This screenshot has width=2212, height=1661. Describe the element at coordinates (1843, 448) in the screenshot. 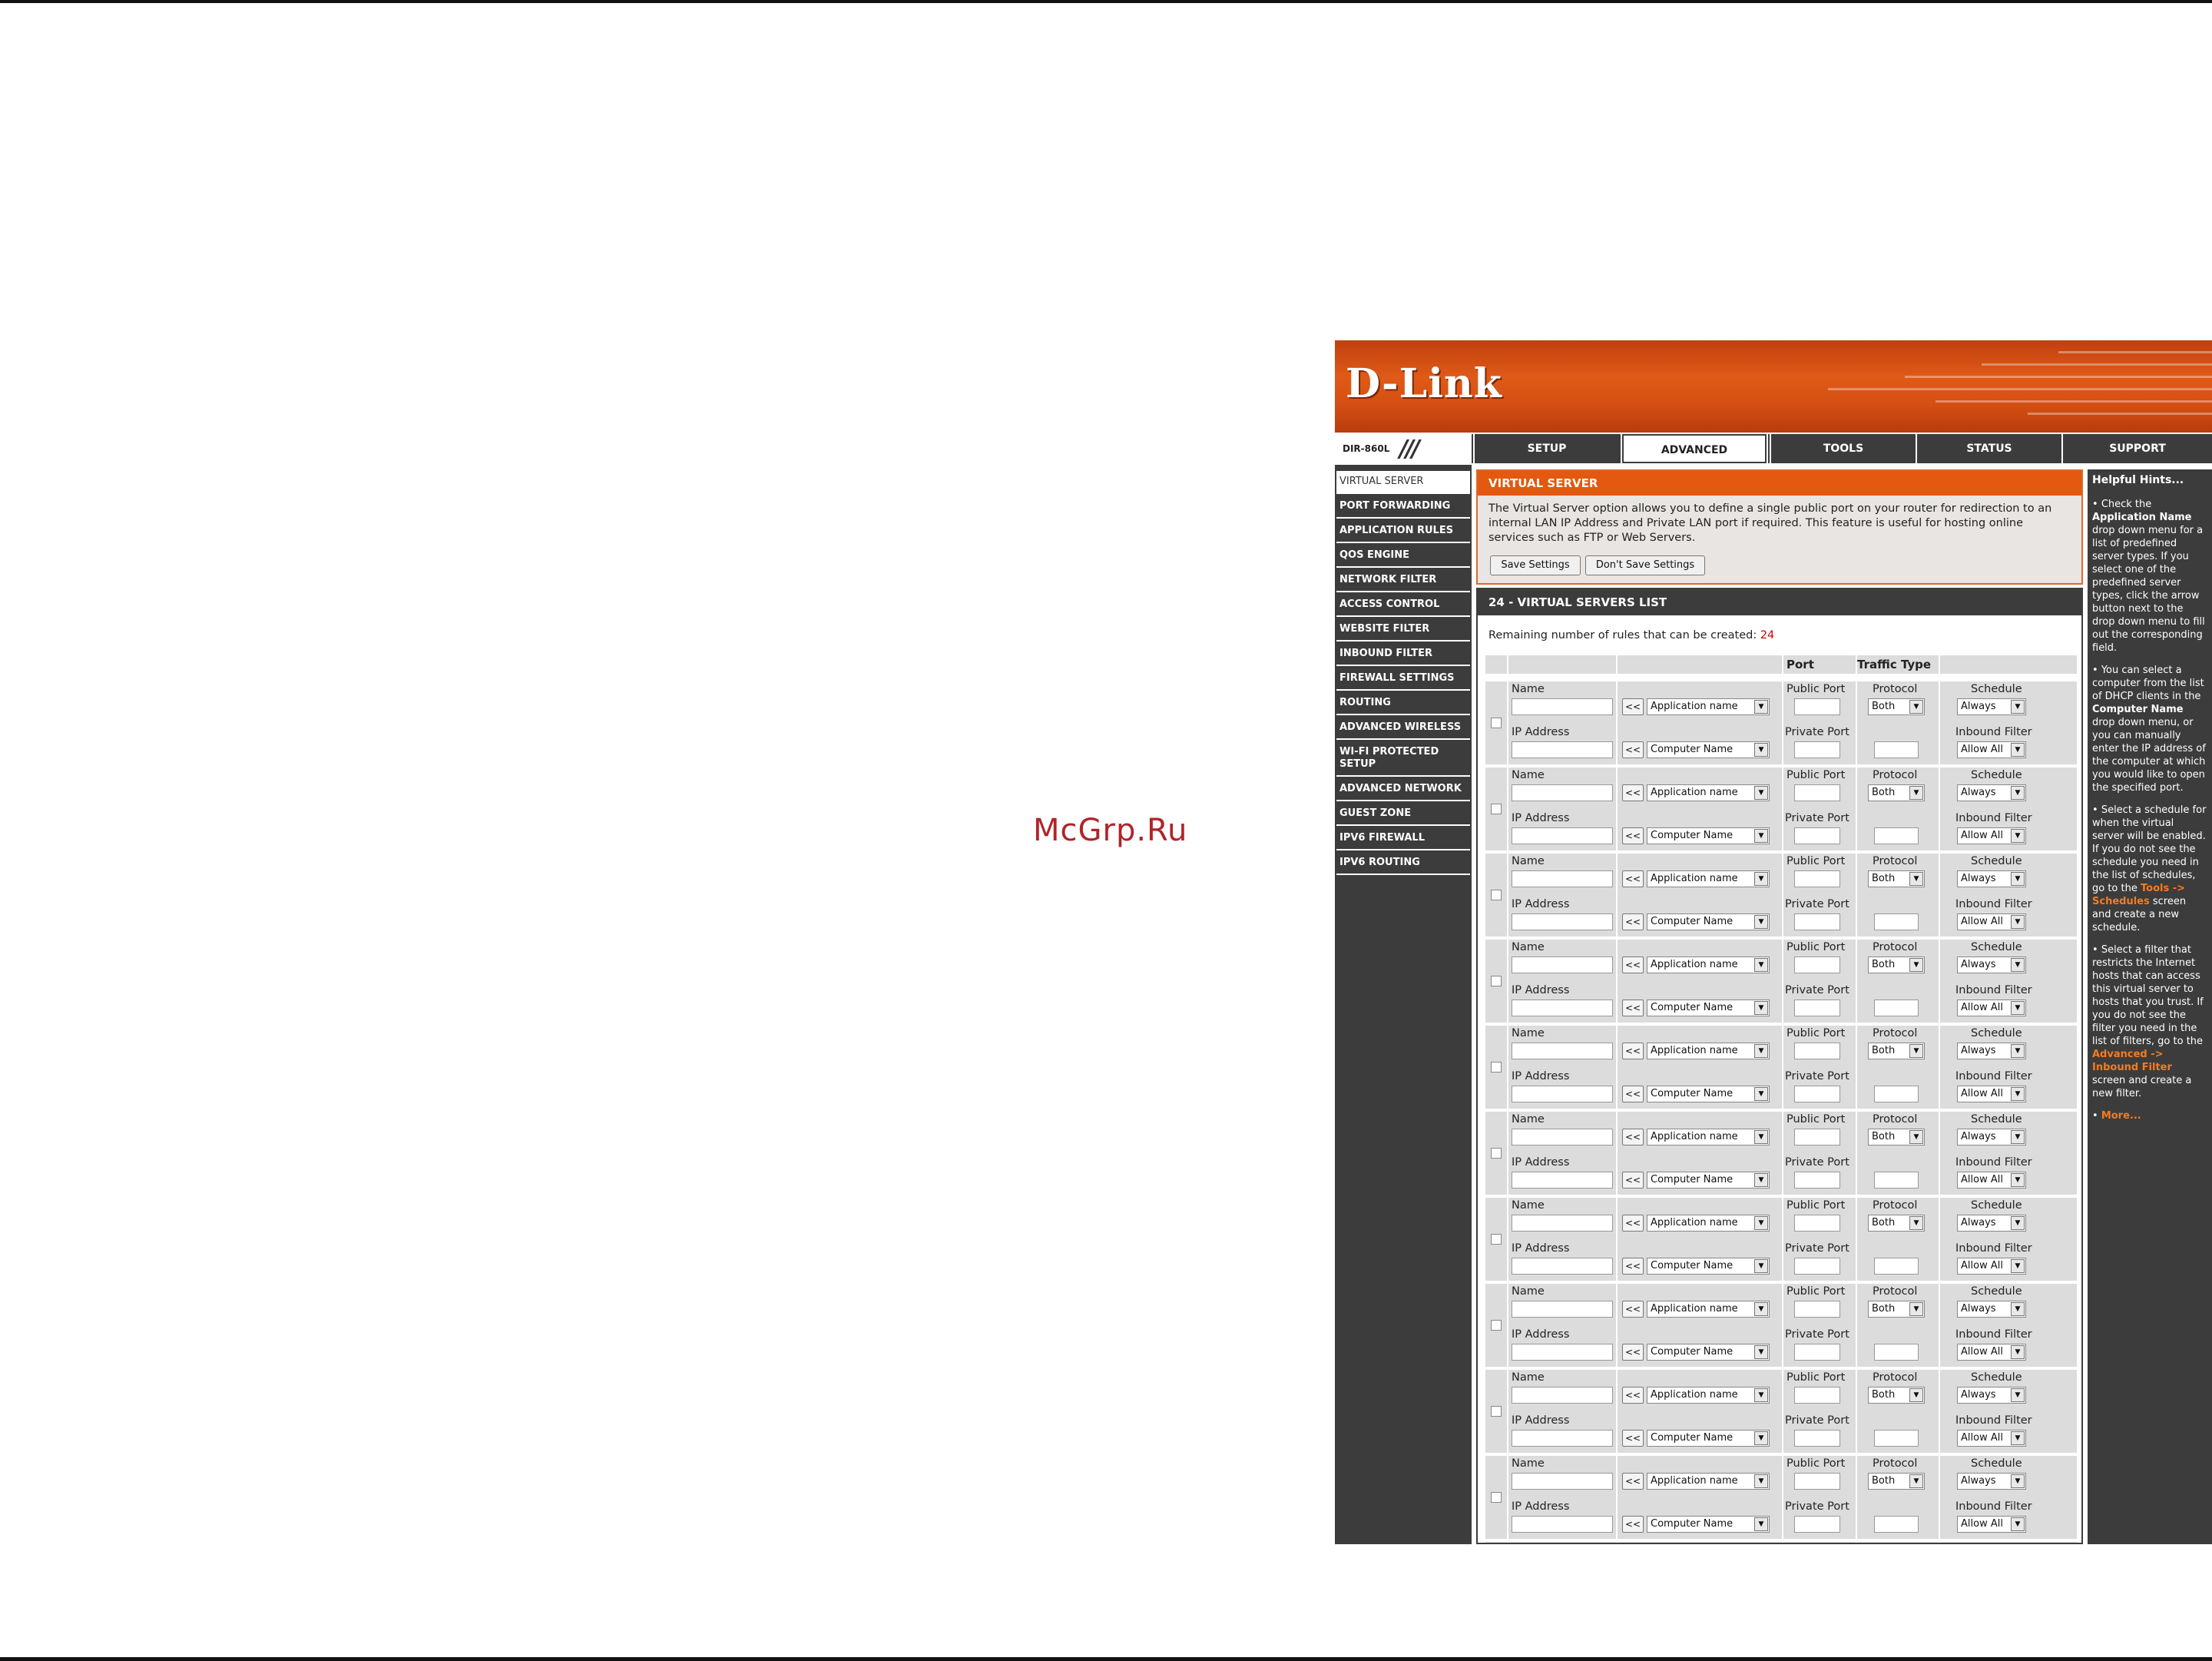

I see `tab-tools: TOOLS` at that location.